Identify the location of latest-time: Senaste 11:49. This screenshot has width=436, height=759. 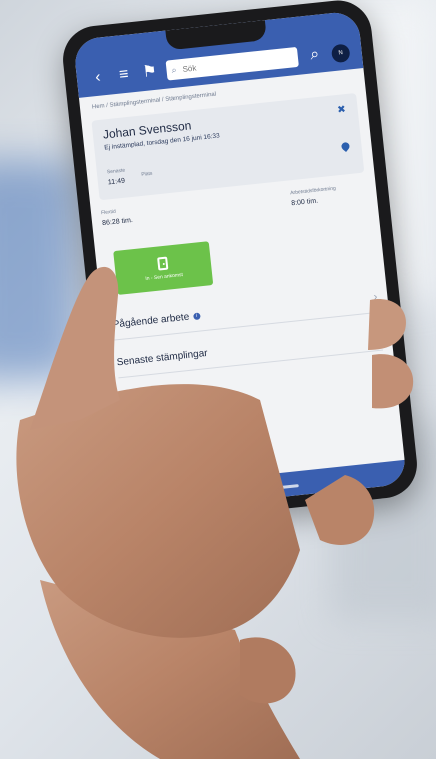
(117, 177).